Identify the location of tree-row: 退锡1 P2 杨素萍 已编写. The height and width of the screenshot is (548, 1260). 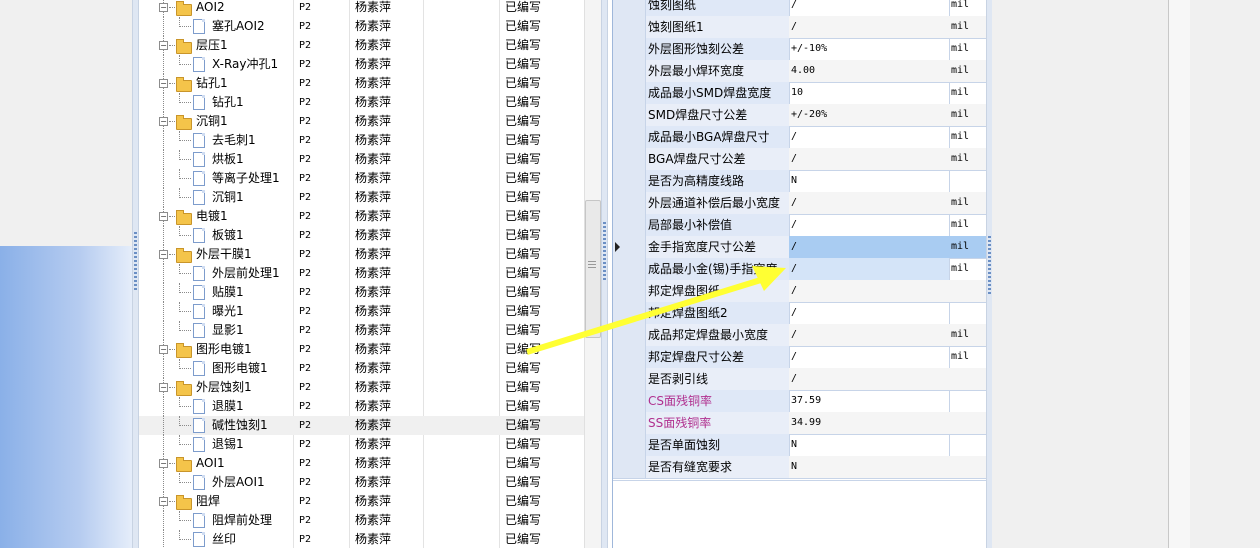
(361, 444).